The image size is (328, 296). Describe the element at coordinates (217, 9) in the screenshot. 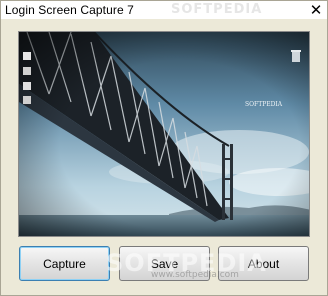

I see `title-watermark: SOFTPEDIA` at that location.